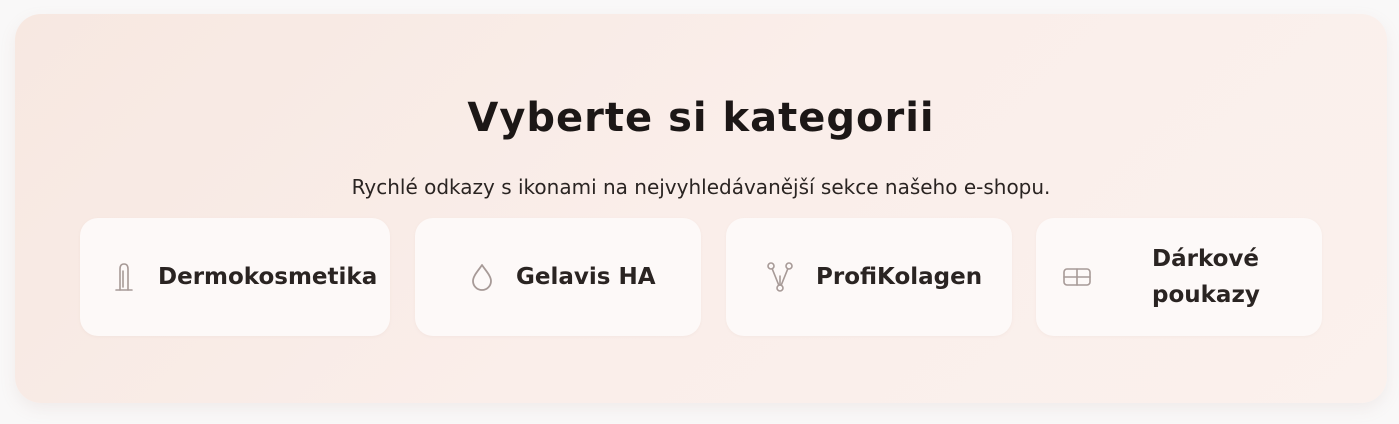 This screenshot has height=424, width=1399. What do you see at coordinates (1206, 295) in the screenshot?
I see `category-label-line2: poukazy` at bounding box center [1206, 295].